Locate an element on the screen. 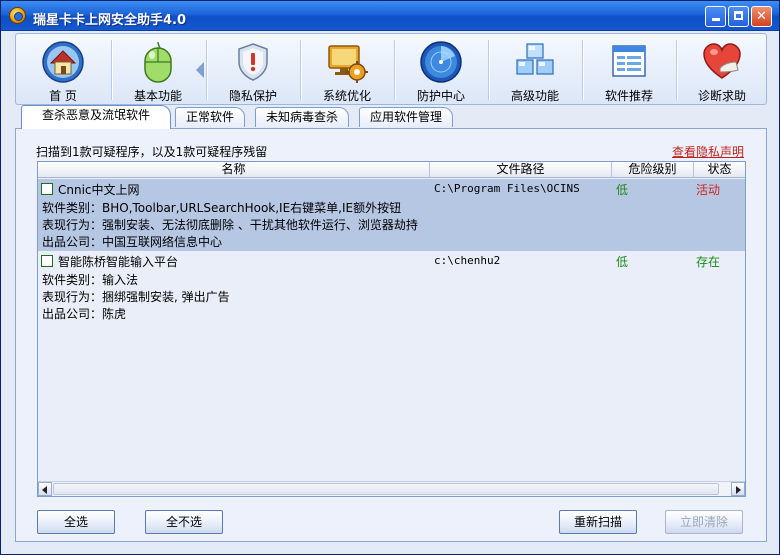 The width and height of the screenshot is (780, 555). row-category: 软件类别：输入法 is located at coordinates (90, 280).